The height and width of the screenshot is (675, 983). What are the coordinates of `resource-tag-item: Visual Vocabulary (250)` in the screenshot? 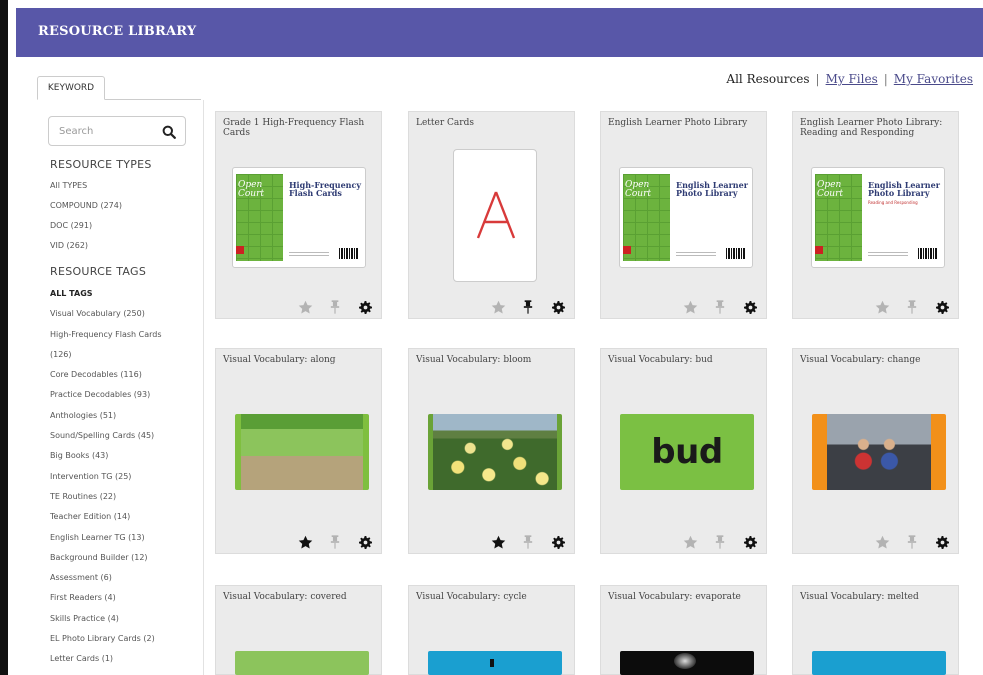 It's located at (125, 314).